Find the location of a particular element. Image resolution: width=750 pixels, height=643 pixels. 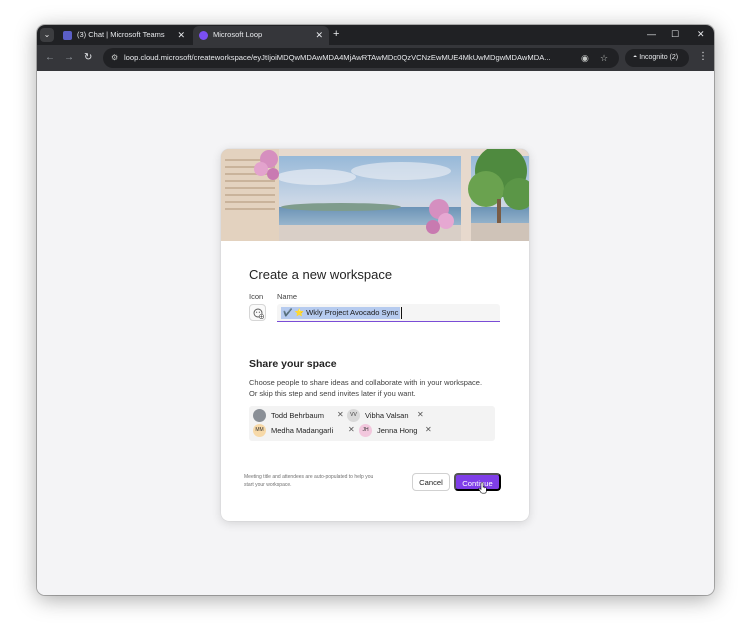

loop-icon is located at coordinates (203, 35).